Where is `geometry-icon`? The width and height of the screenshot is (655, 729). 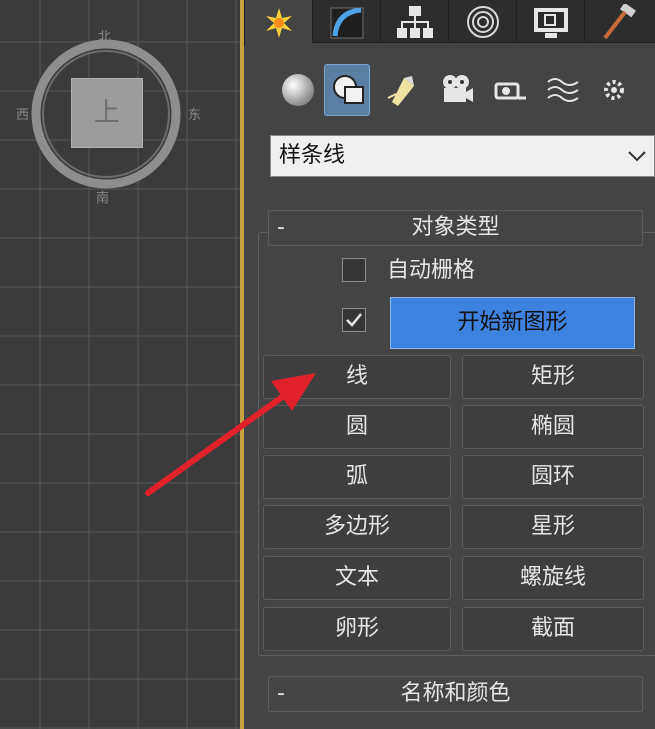 geometry-icon is located at coordinates (298, 90).